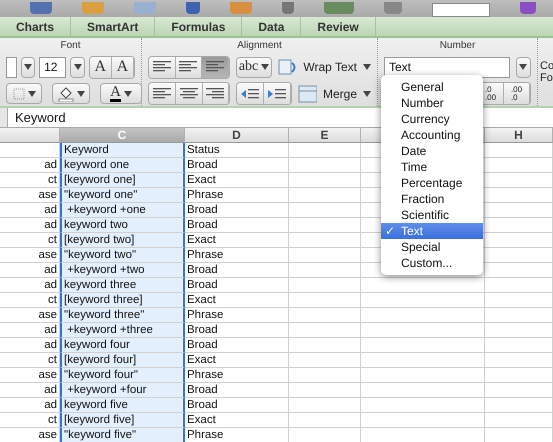  What do you see at coordinates (339, 93) in the screenshot?
I see `merge-button: Merge` at bounding box center [339, 93].